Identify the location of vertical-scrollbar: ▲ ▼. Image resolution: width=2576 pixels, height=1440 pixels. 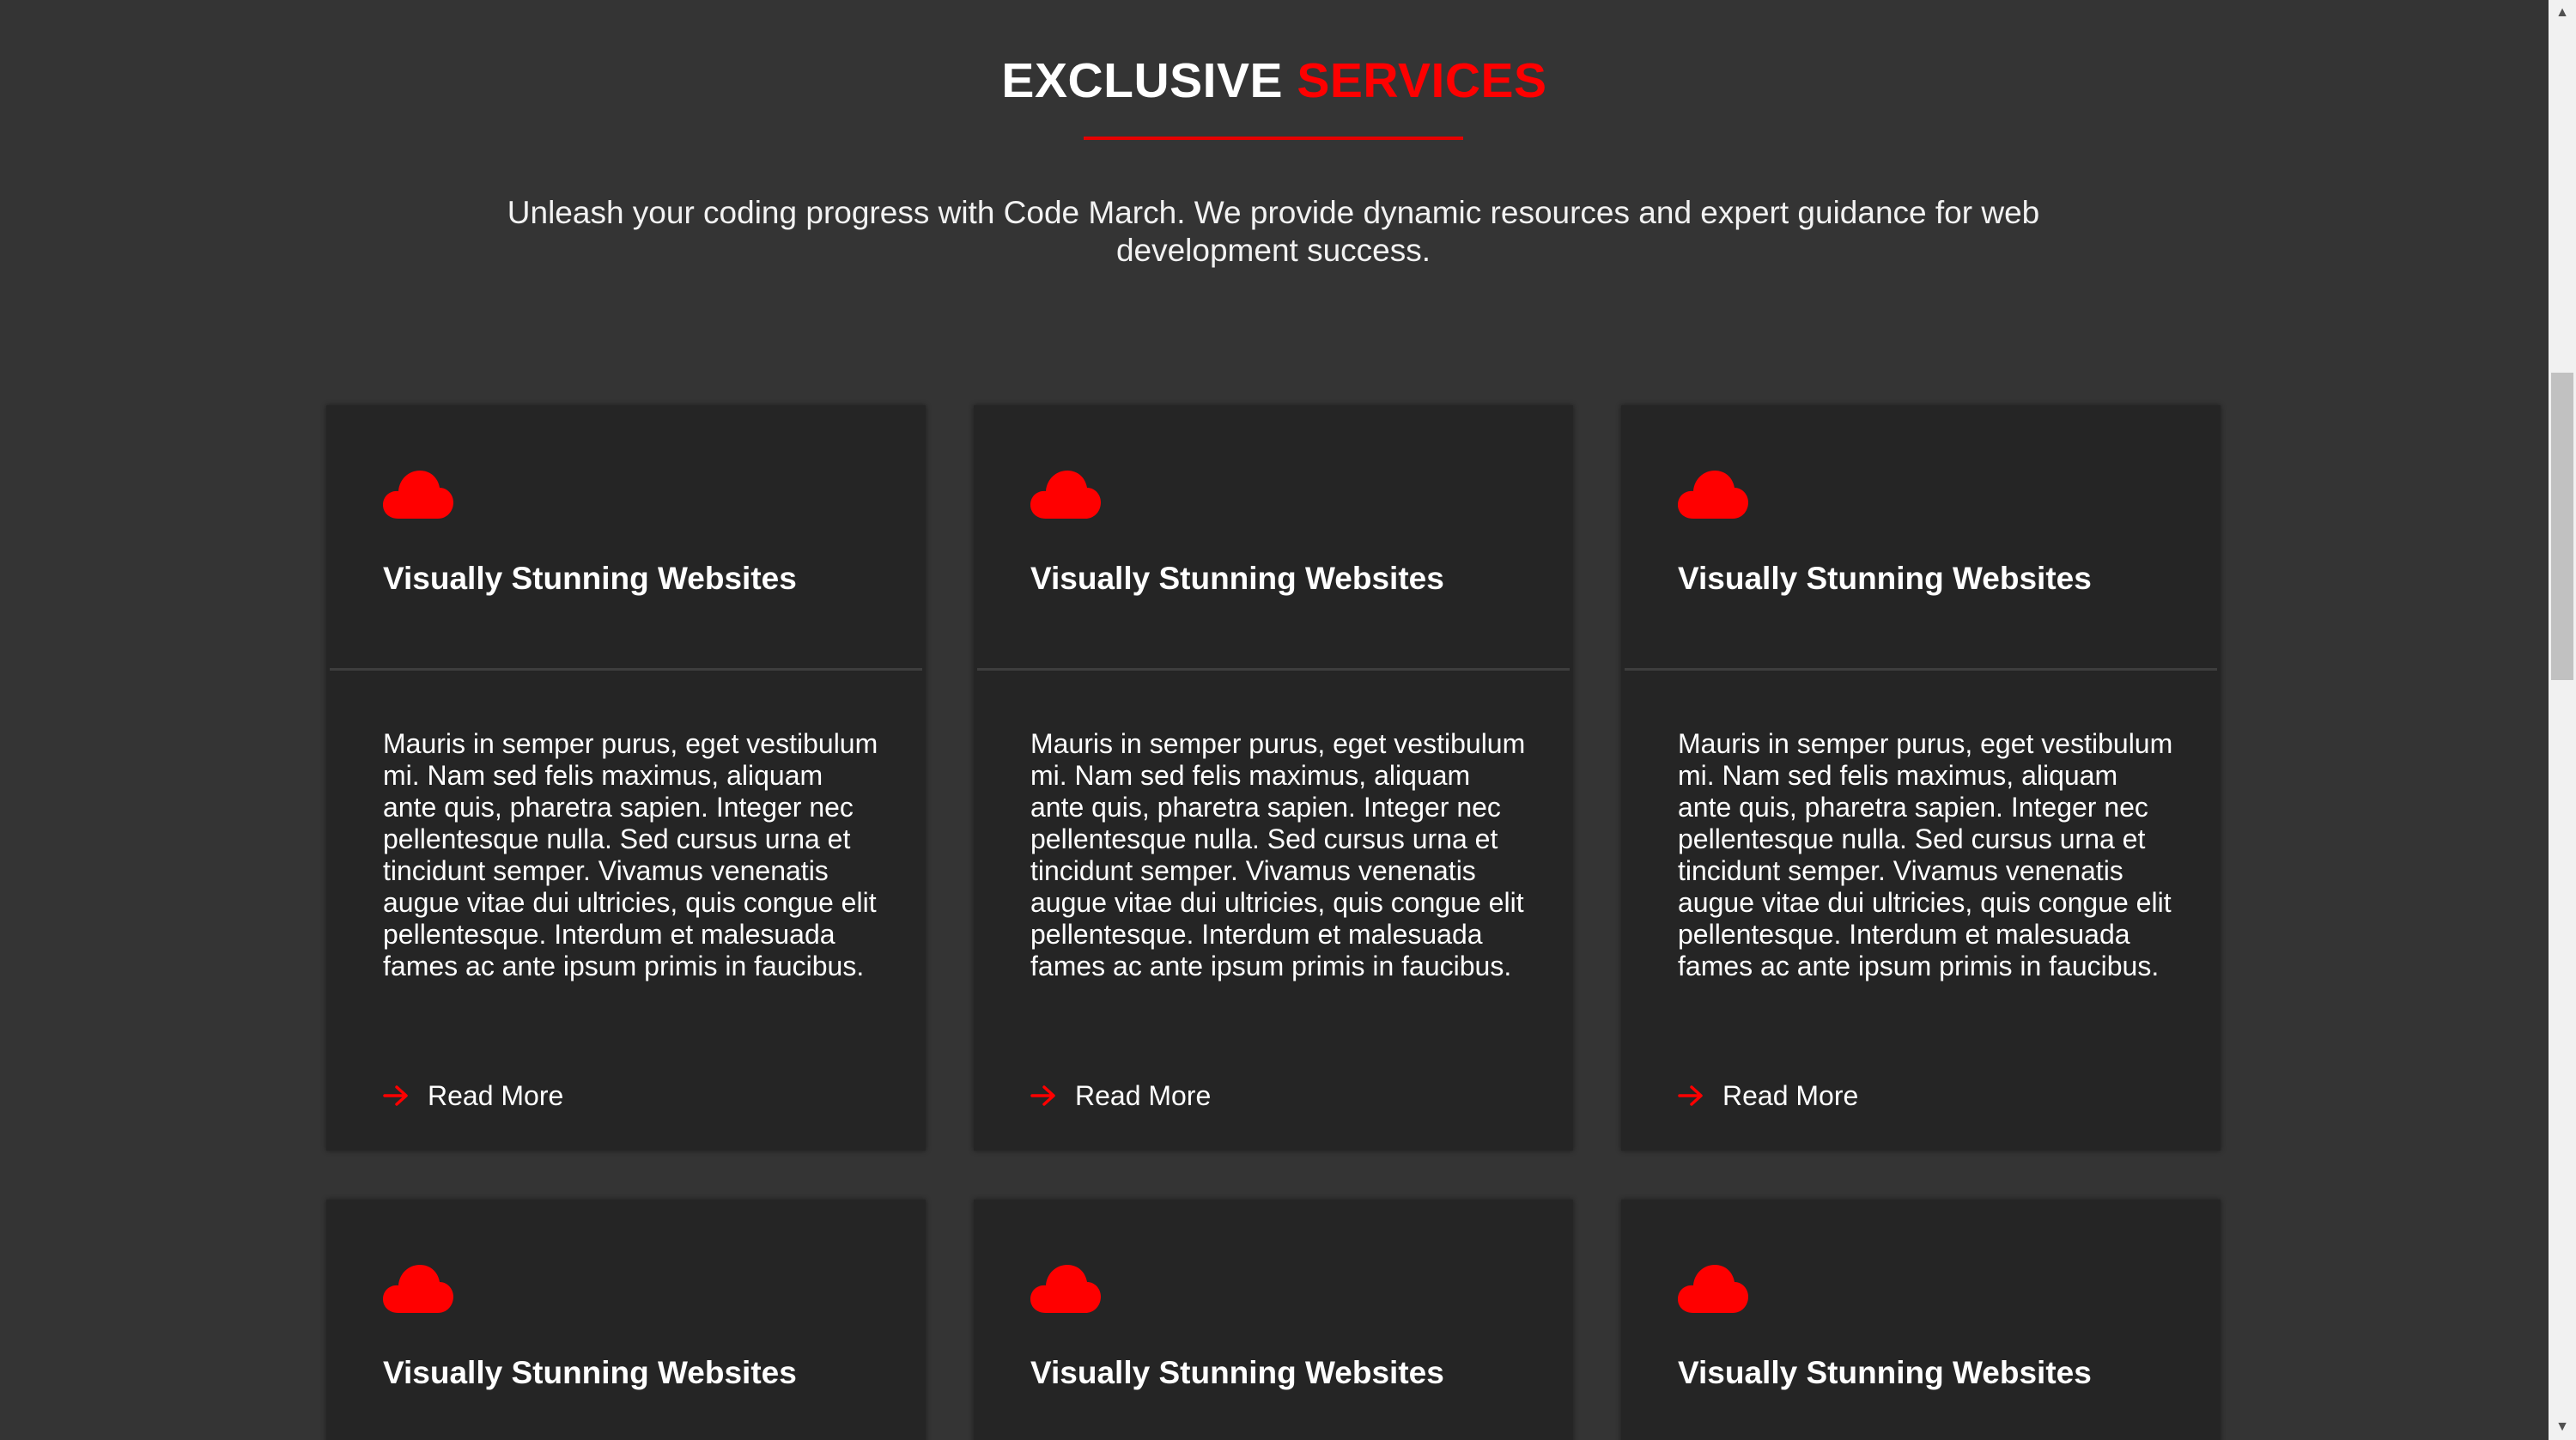
(2562, 720).